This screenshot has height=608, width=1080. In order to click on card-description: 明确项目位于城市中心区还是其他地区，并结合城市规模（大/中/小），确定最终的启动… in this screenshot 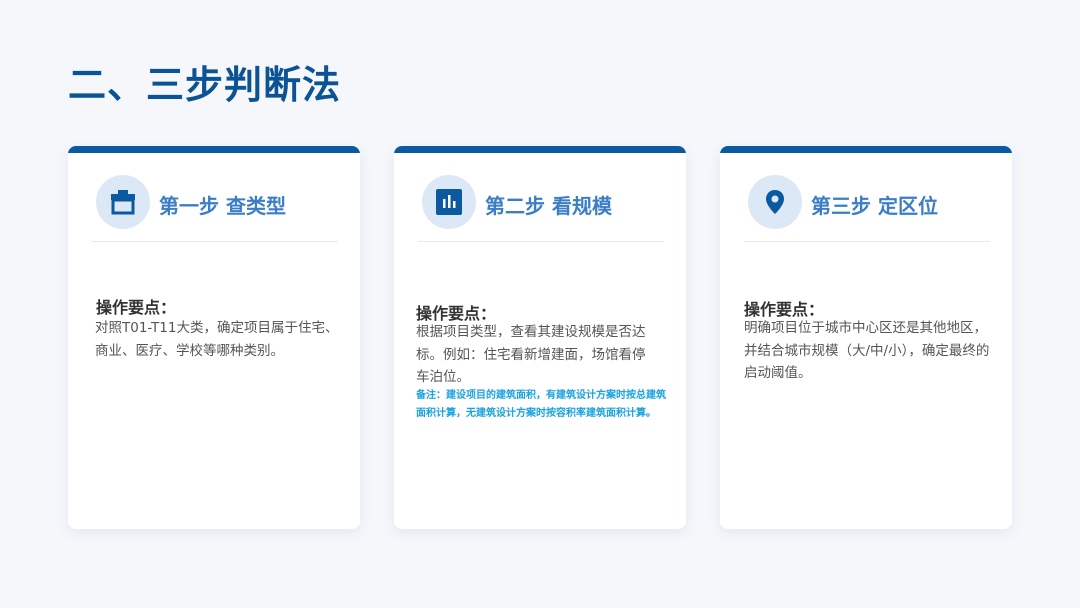, I will do `click(867, 350)`.